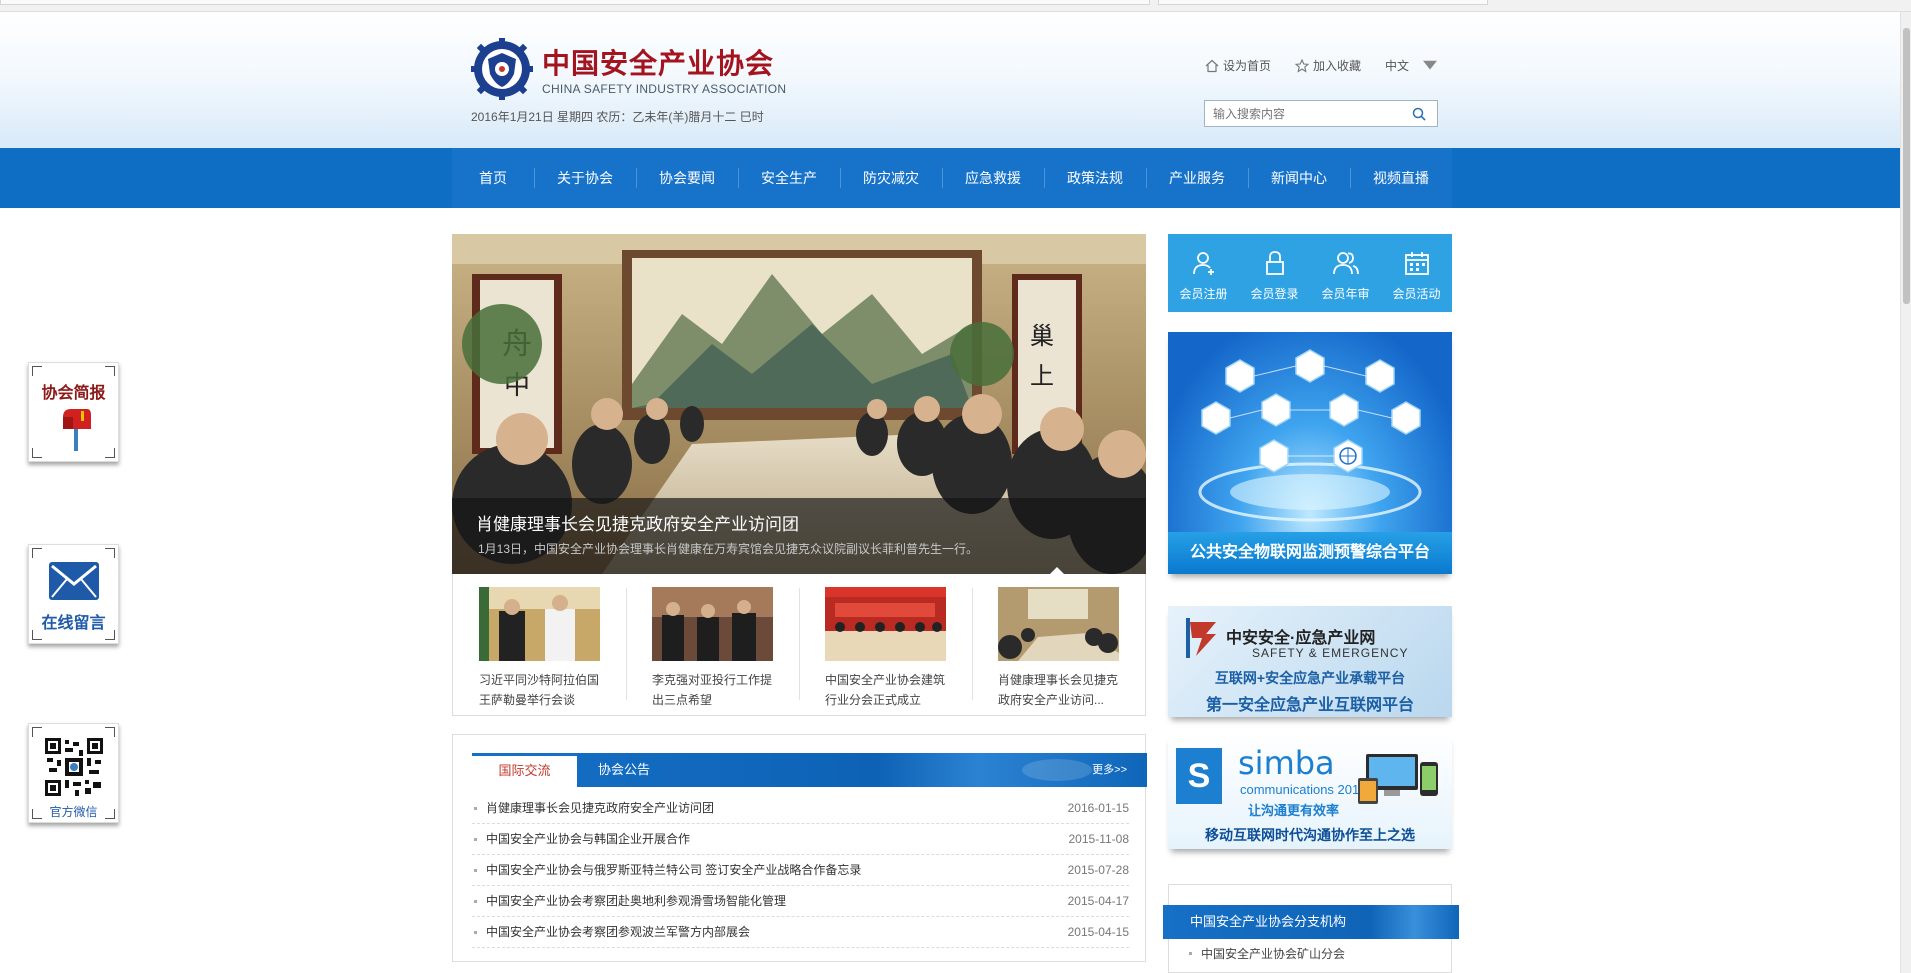  What do you see at coordinates (1274, 263) in the screenshot?
I see `lock-icon` at bounding box center [1274, 263].